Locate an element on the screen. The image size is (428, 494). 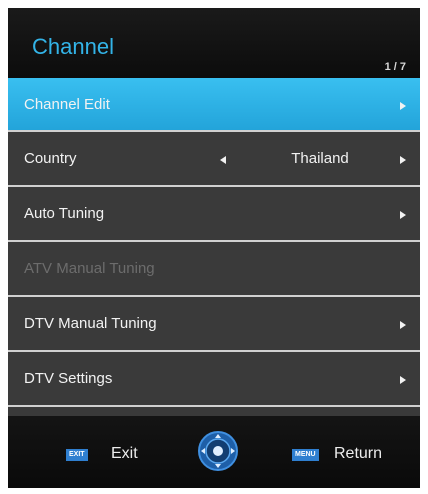
menu-item-label: Country is located at coordinates (50, 158).